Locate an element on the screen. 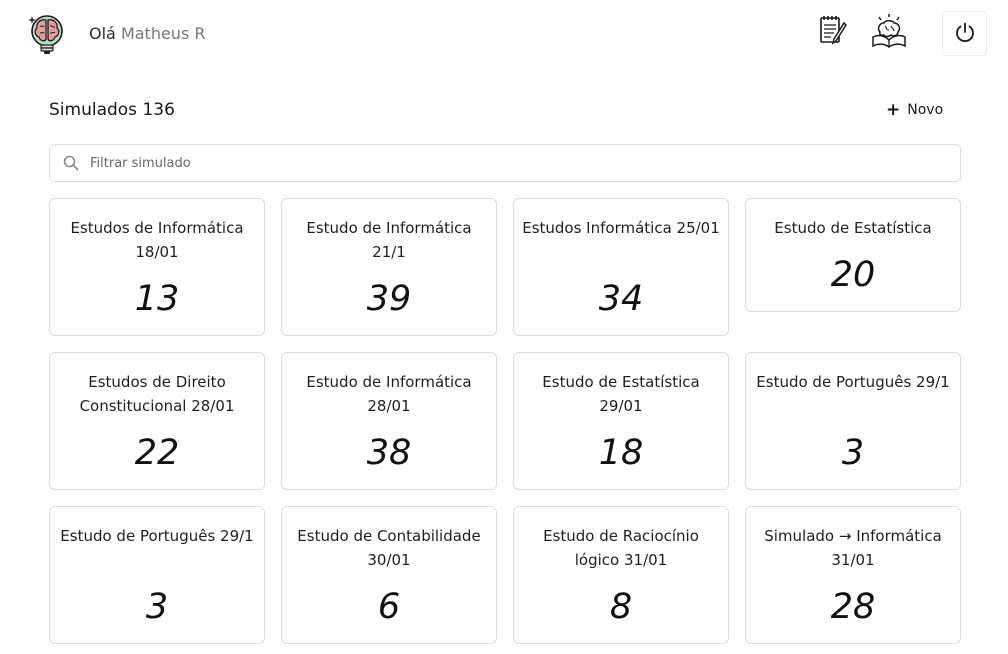 Image resolution: width=1008 pixels, height=654 pixels. card-title: Estudos de Informática 18/01 is located at coordinates (157, 240).